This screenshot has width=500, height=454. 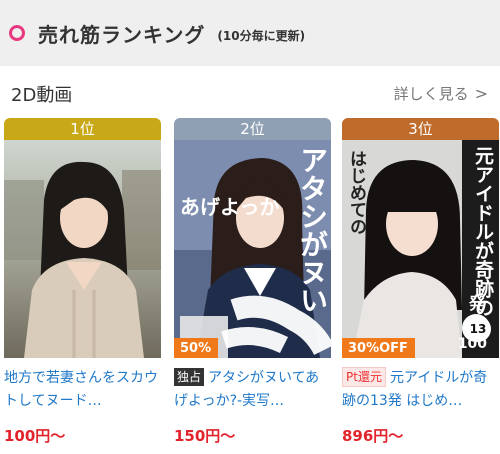 What do you see at coordinates (230, 207) in the screenshot?
I see `cover-text-horizontal: あげよっか` at bounding box center [230, 207].